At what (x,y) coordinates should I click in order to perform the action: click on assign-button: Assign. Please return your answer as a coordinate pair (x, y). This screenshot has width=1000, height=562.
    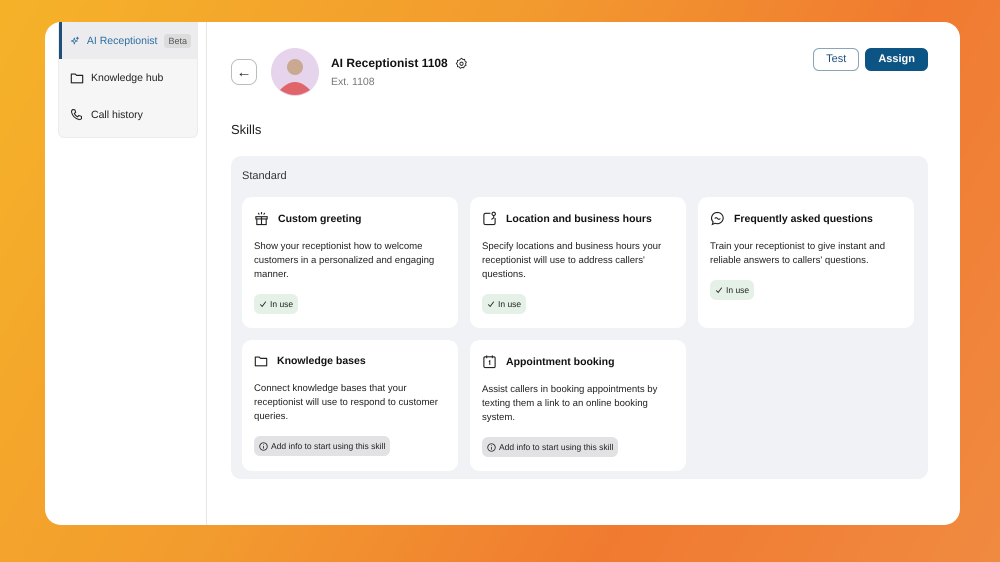
    Looking at the image, I should click on (896, 59).